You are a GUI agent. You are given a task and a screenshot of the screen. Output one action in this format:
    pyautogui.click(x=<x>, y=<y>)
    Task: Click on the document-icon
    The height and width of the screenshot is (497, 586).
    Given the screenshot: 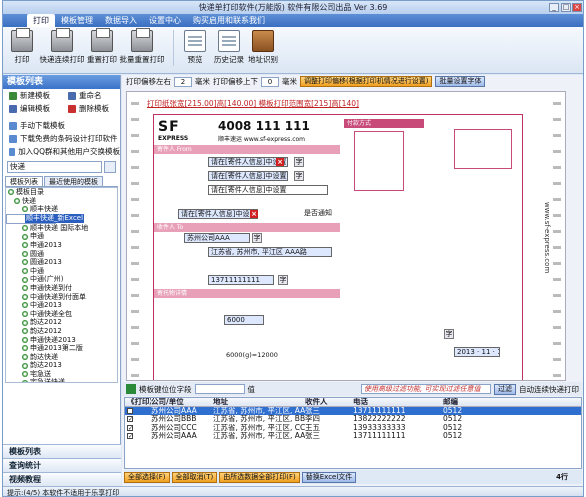 What is the action you would take?
    pyautogui.click(x=229, y=41)
    